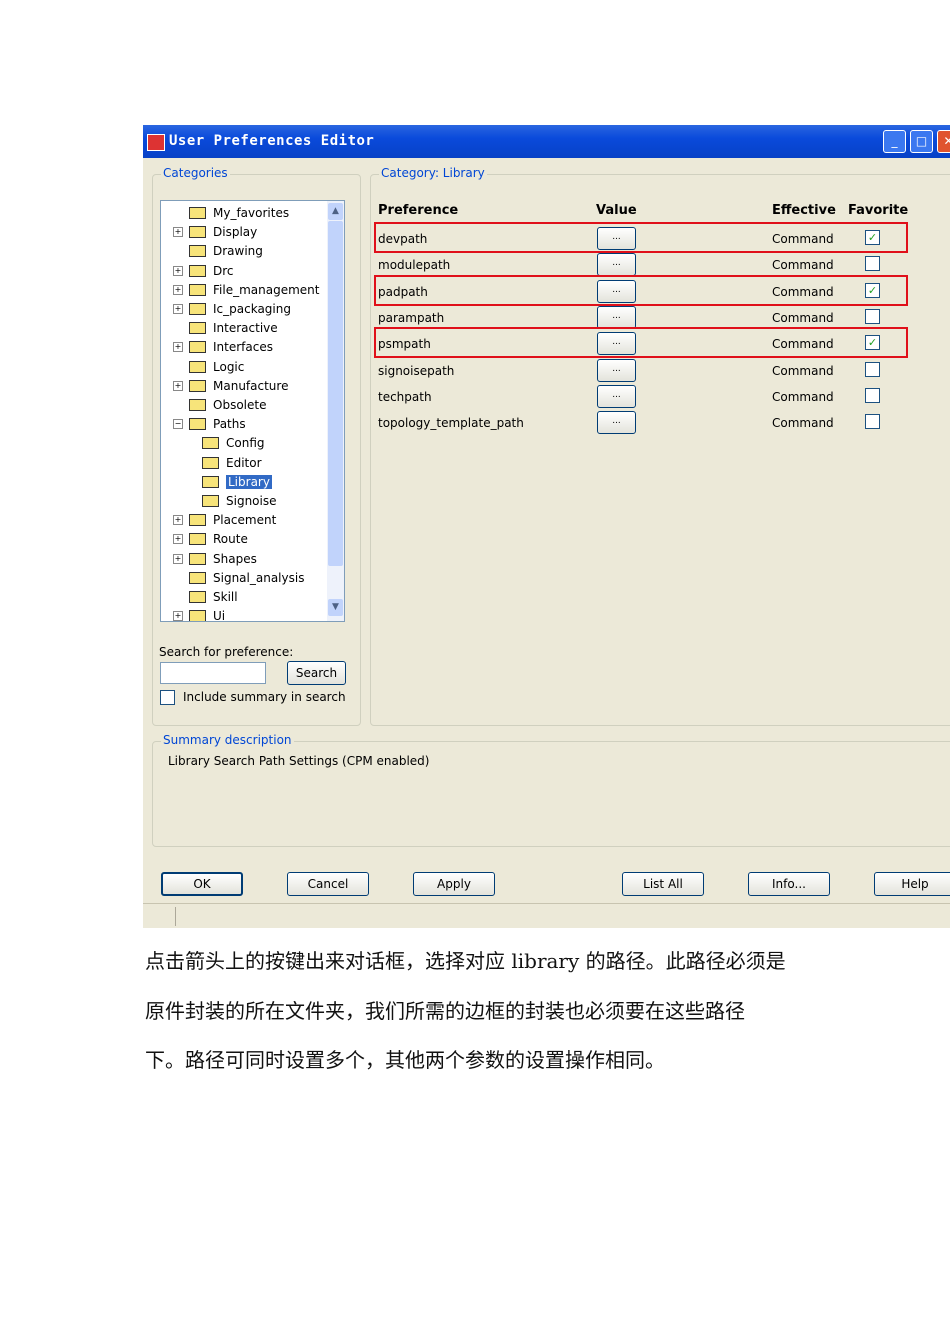 The height and width of the screenshot is (1344, 950). What do you see at coordinates (454, 884) in the screenshot?
I see `apply-button: Apply` at bounding box center [454, 884].